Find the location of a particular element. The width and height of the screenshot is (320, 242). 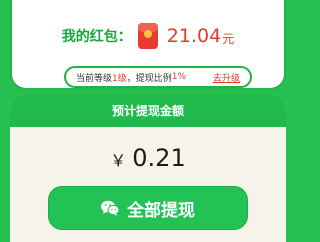

level-info-pill: 当前等级 1级 ，提现比例 1% 去升级 is located at coordinates (158, 77).